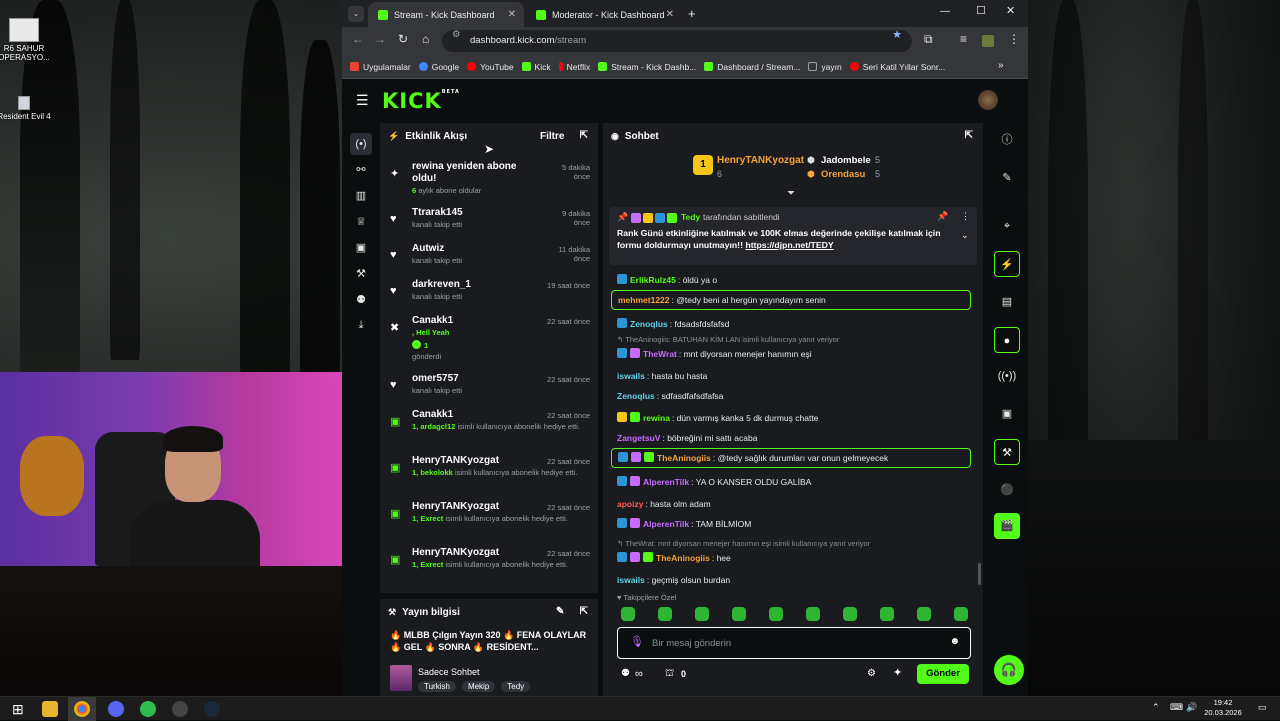 The image size is (1280, 721). Describe the element at coordinates (516, 686) in the screenshot. I see `tag-chip: Tedy` at that location.